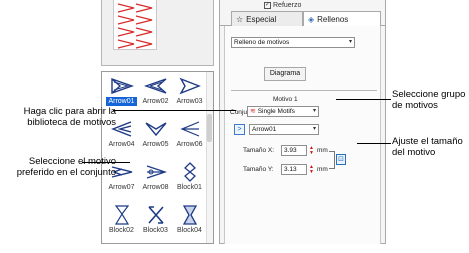 This screenshot has height=253, width=469. Describe the element at coordinates (322, 150) in the screenshot. I see `size-x-unit: mm` at that location.